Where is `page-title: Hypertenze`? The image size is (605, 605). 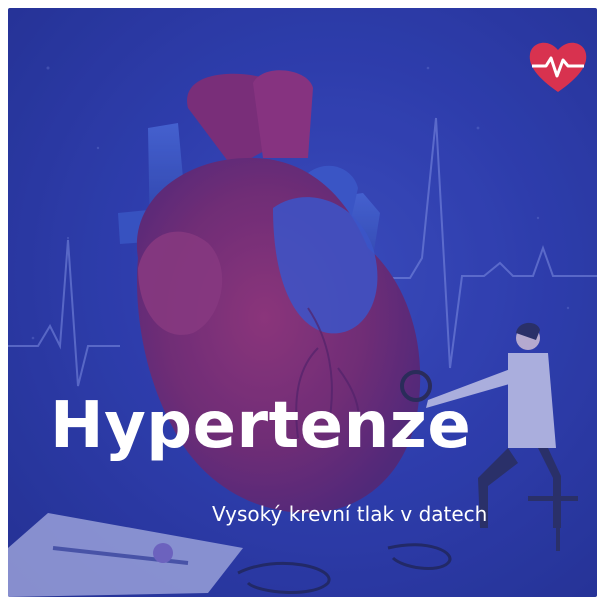
page-title: Hypertenze is located at coordinates (261, 426).